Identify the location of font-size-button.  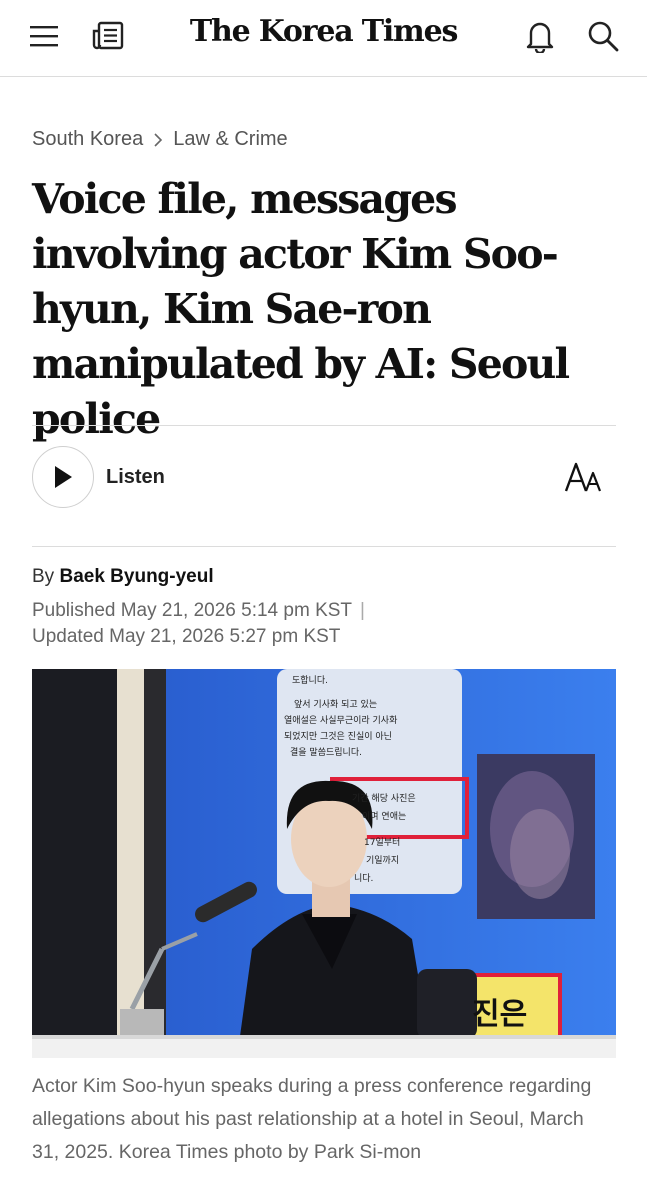
(584, 478).